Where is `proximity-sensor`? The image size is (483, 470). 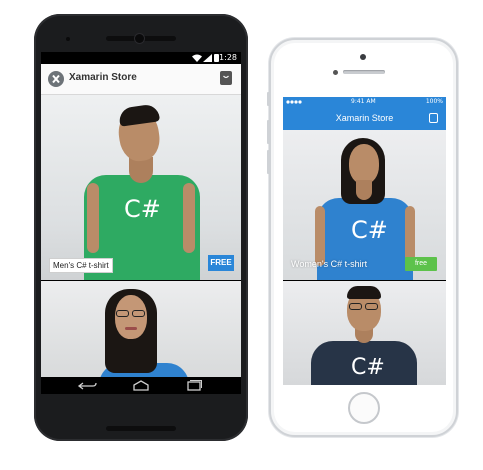 proximity-sensor is located at coordinates (68, 39).